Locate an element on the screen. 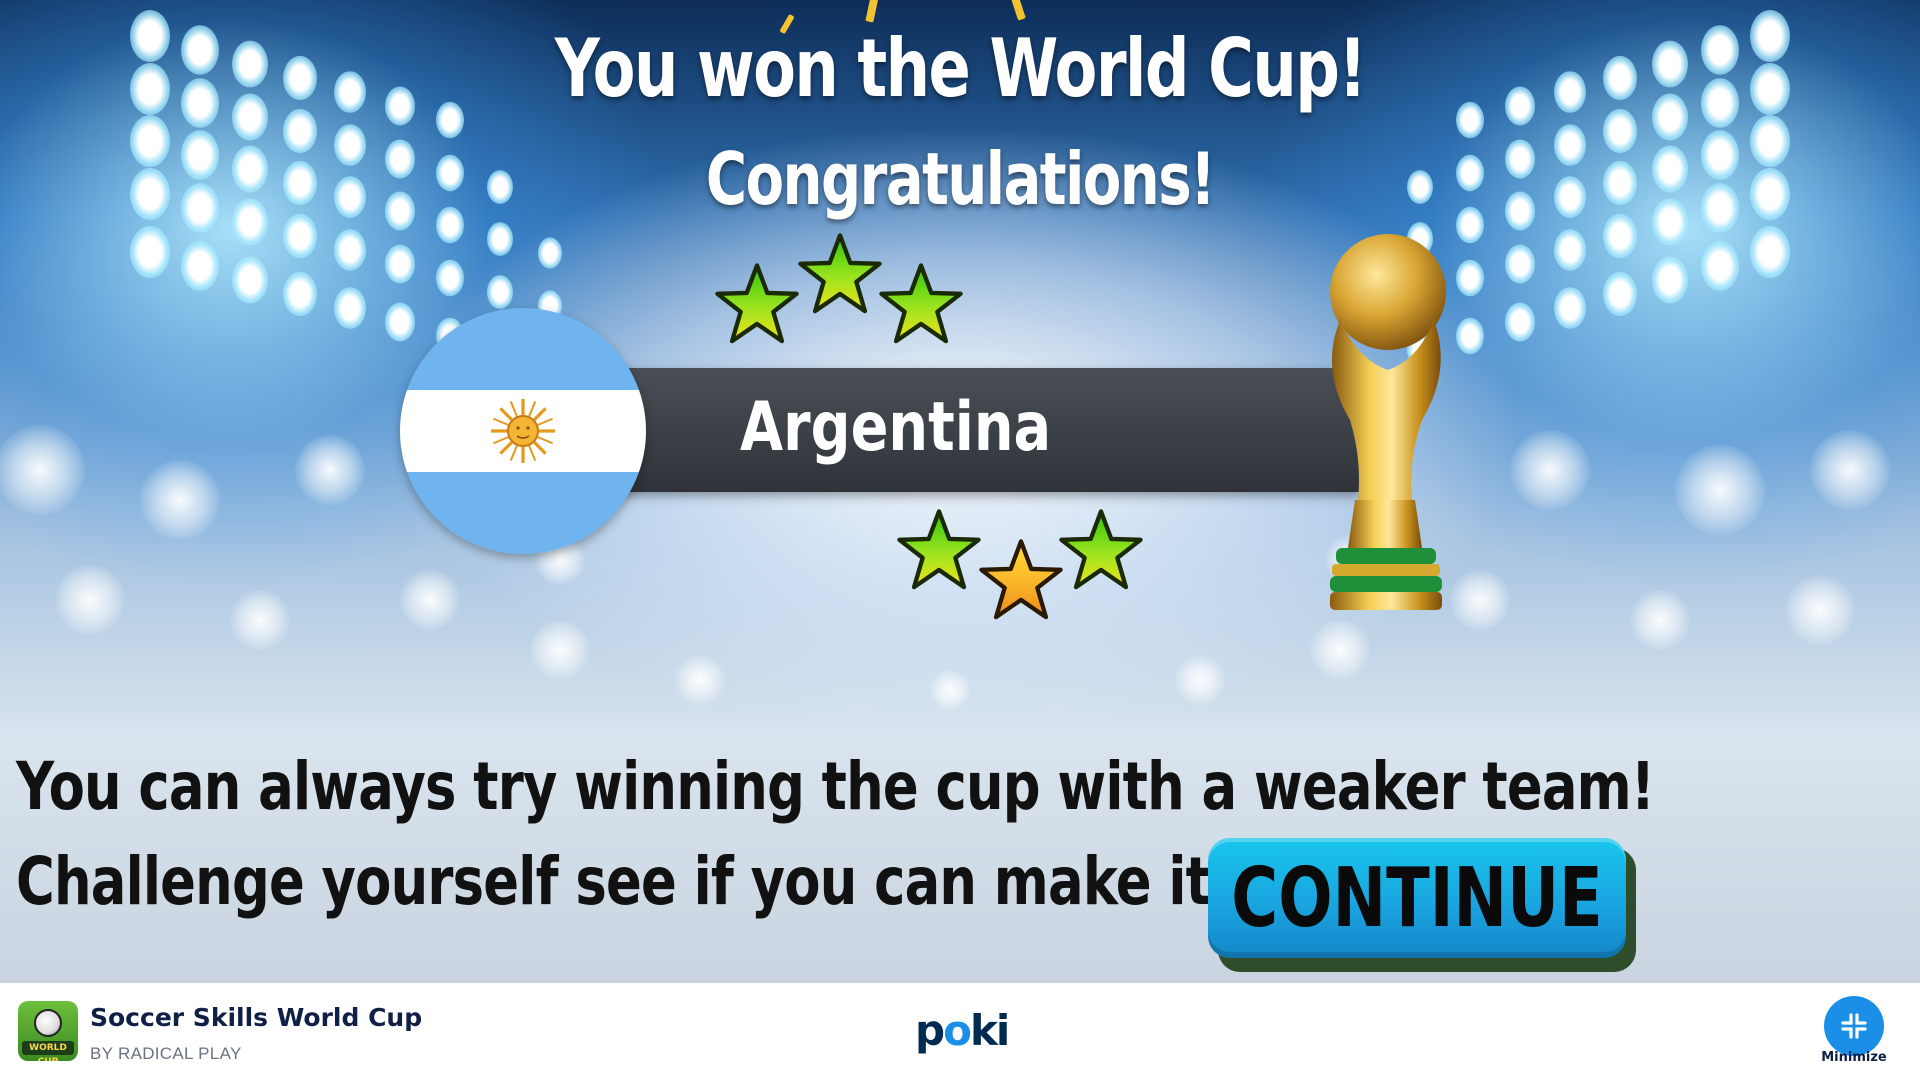  continue-button-label: CONTINUE is located at coordinates (1417, 898).